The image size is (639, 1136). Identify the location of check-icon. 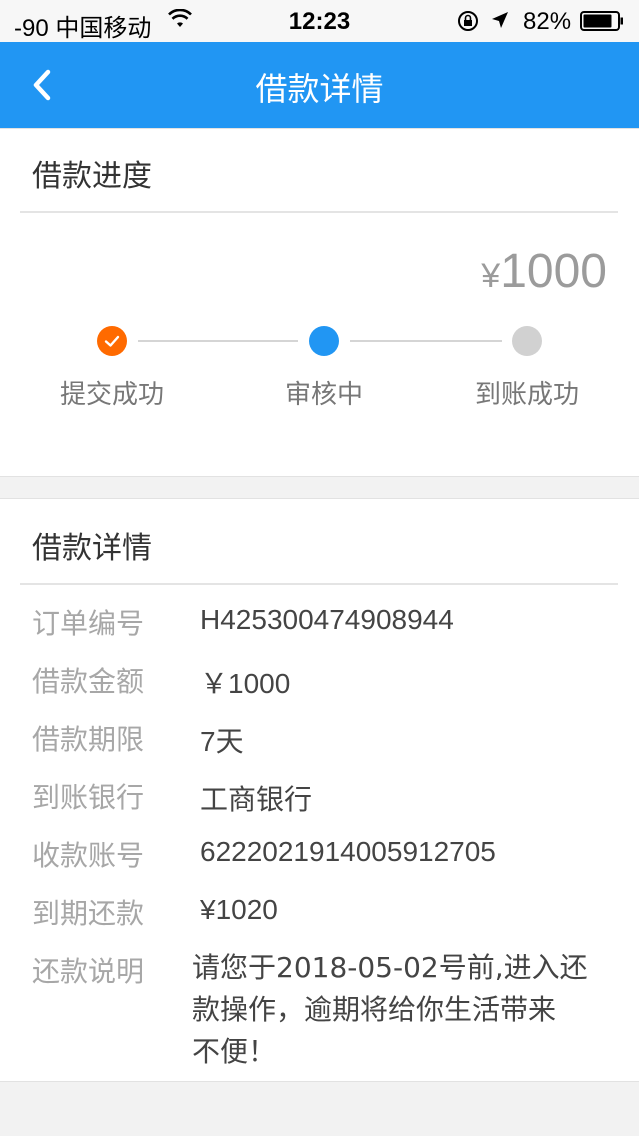
(112, 341).